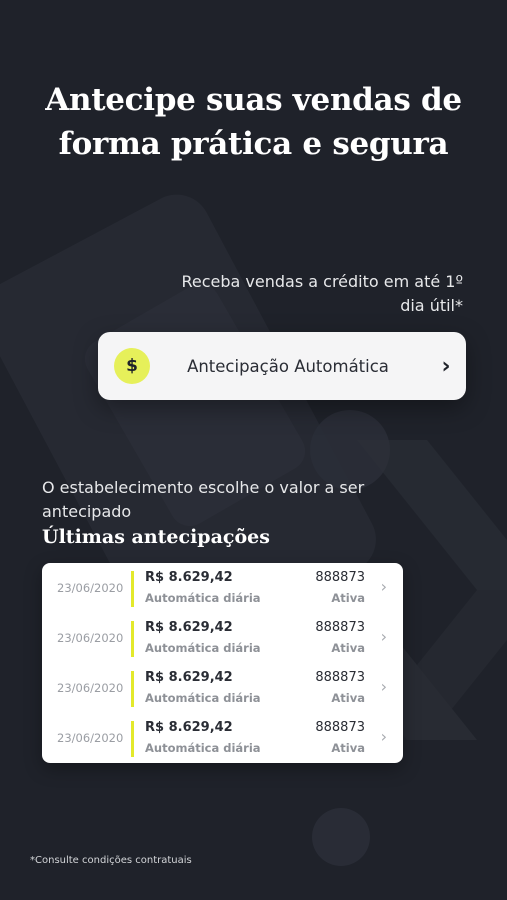 This screenshot has width=507, height=900. I want to click on automatic-anticipation-label: Antecipação Automática, so click(288, 366).